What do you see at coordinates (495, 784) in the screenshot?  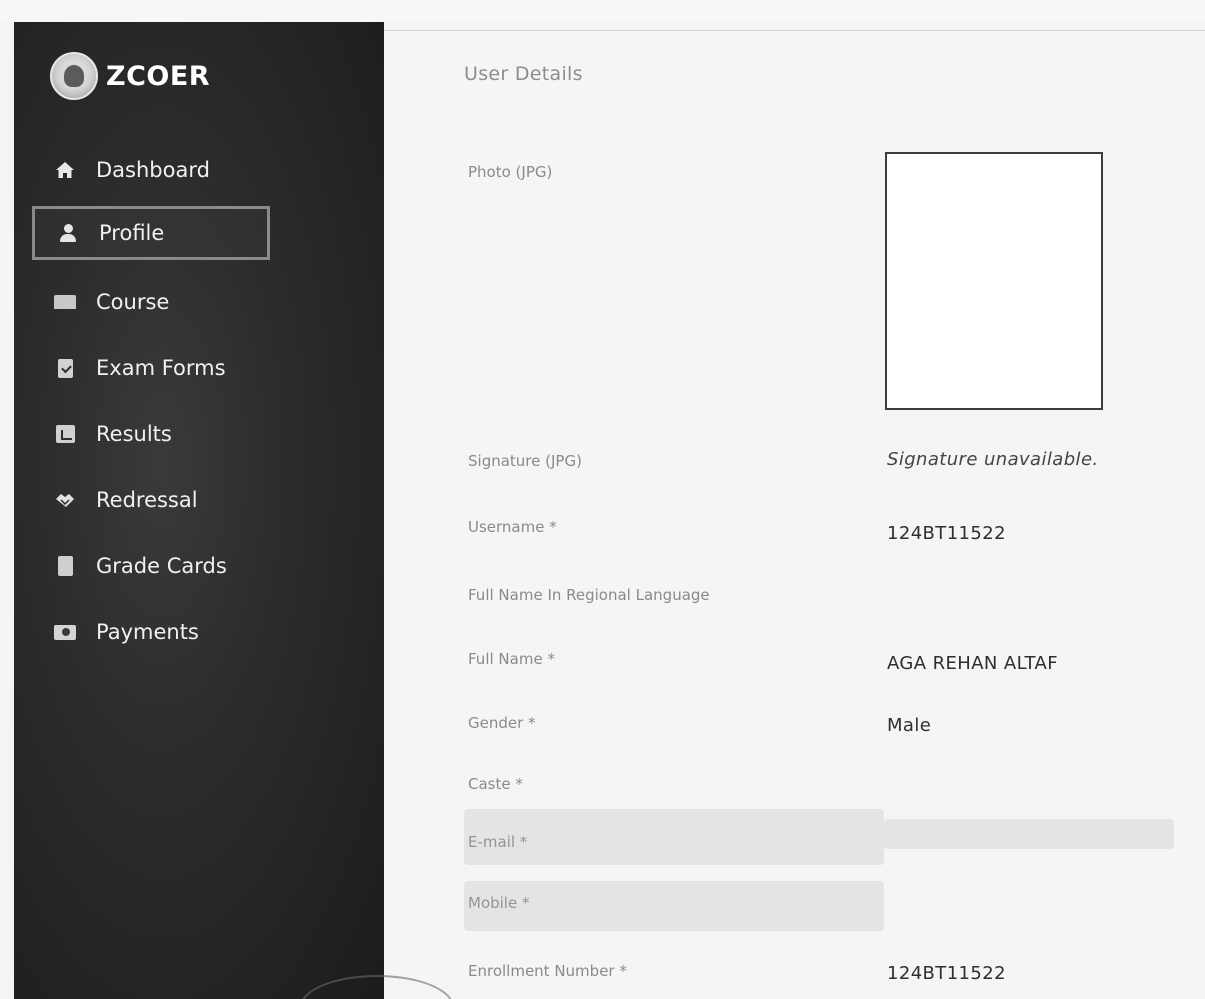 I see `caste-label: Caste *` at bounding box center [495, 784].